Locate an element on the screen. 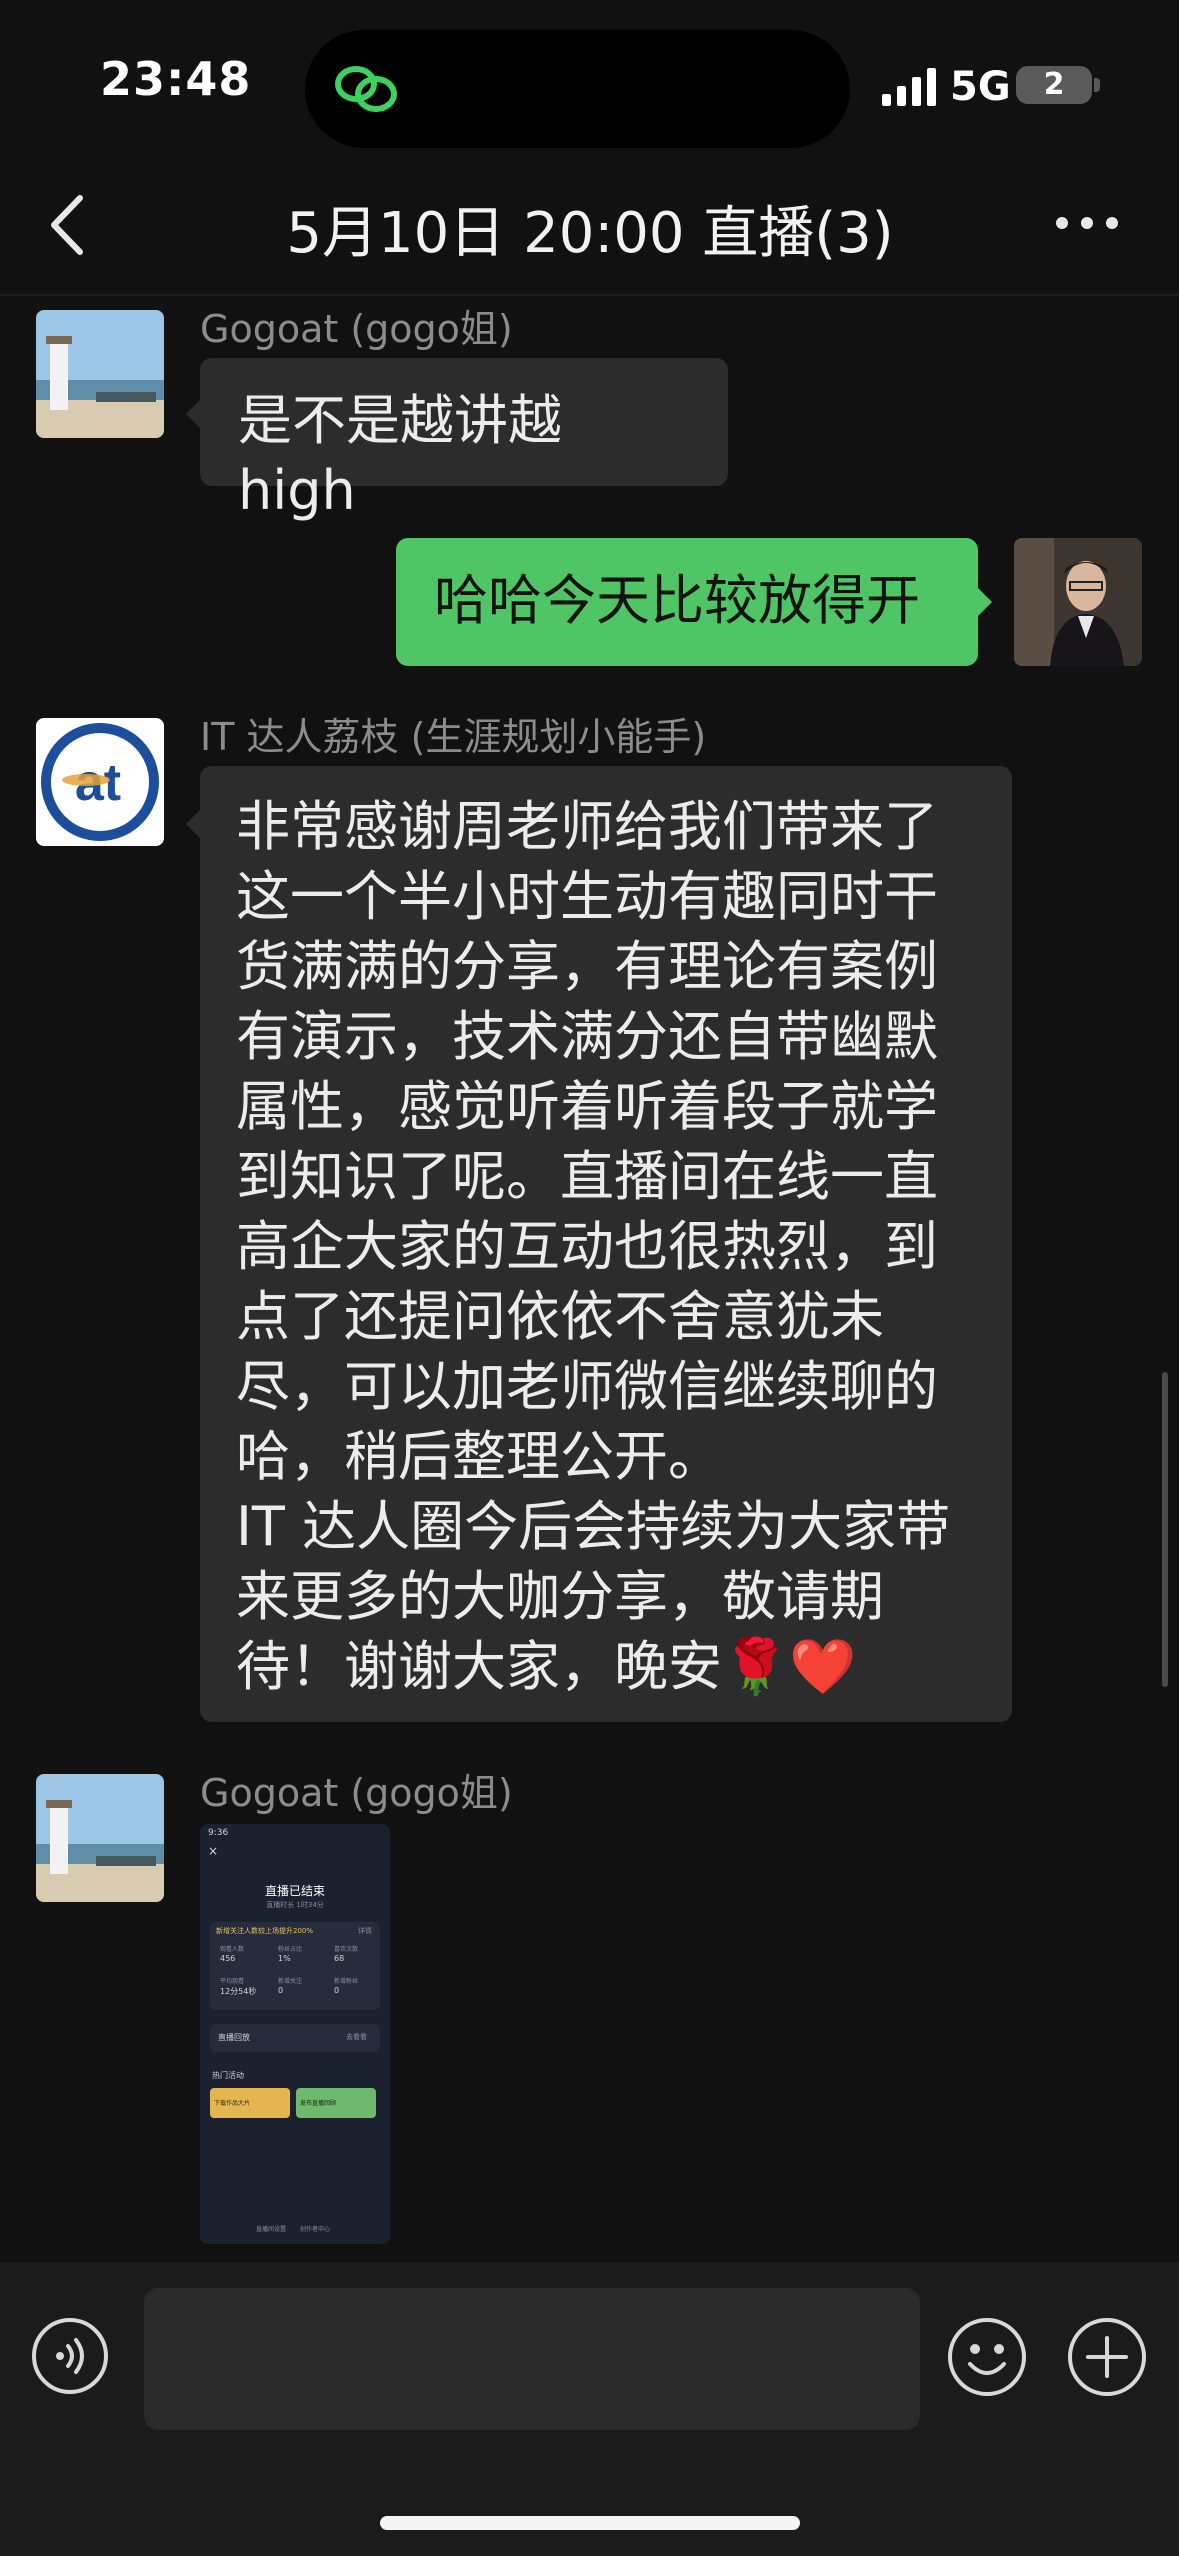 Image resolution: width=1179 pixels, height=2556 pixels. signal-icon is located at coordinates (909, 87).